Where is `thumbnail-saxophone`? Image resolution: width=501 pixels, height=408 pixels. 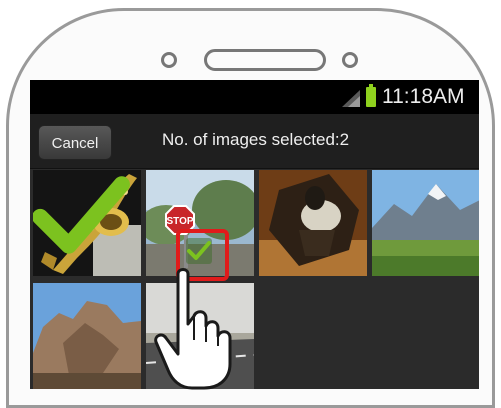
thumbnail-saxophone is located at coordinates (87, 223).